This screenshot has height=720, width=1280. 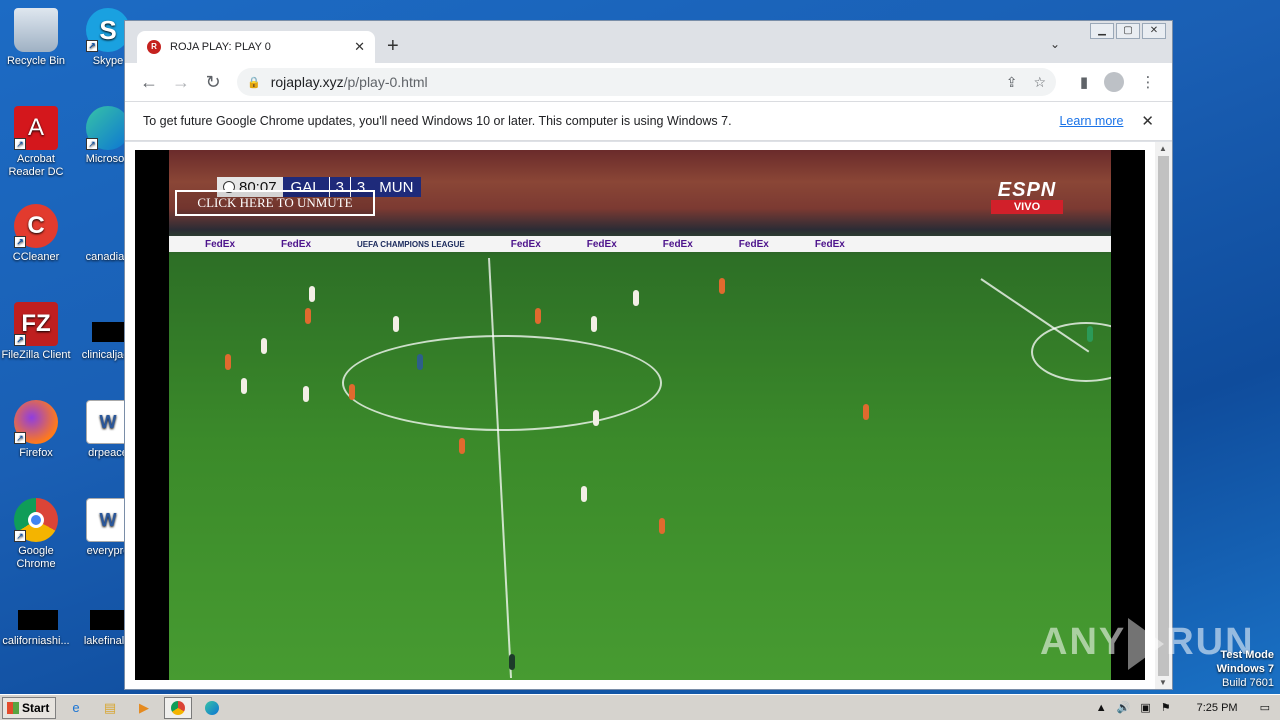 What do you see at coordinates (36, 226) in the screenshot?
I see `ccleaner-icon: C ↗` at bounding box center [36, 226].